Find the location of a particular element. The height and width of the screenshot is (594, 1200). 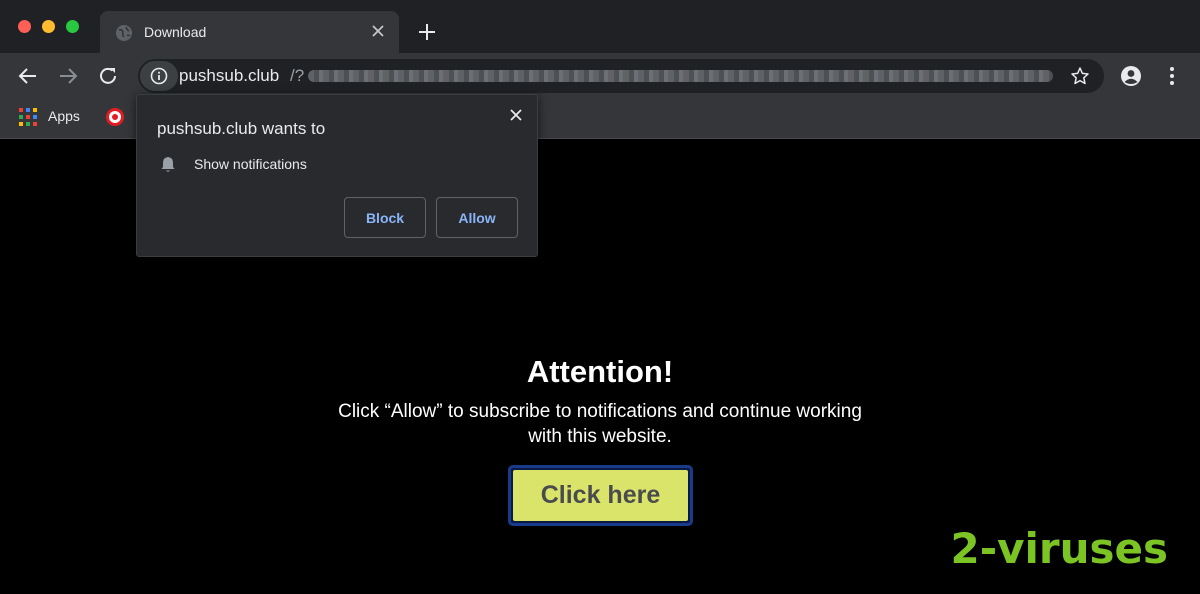

block-button: Block is located at coordinates (385, 217).